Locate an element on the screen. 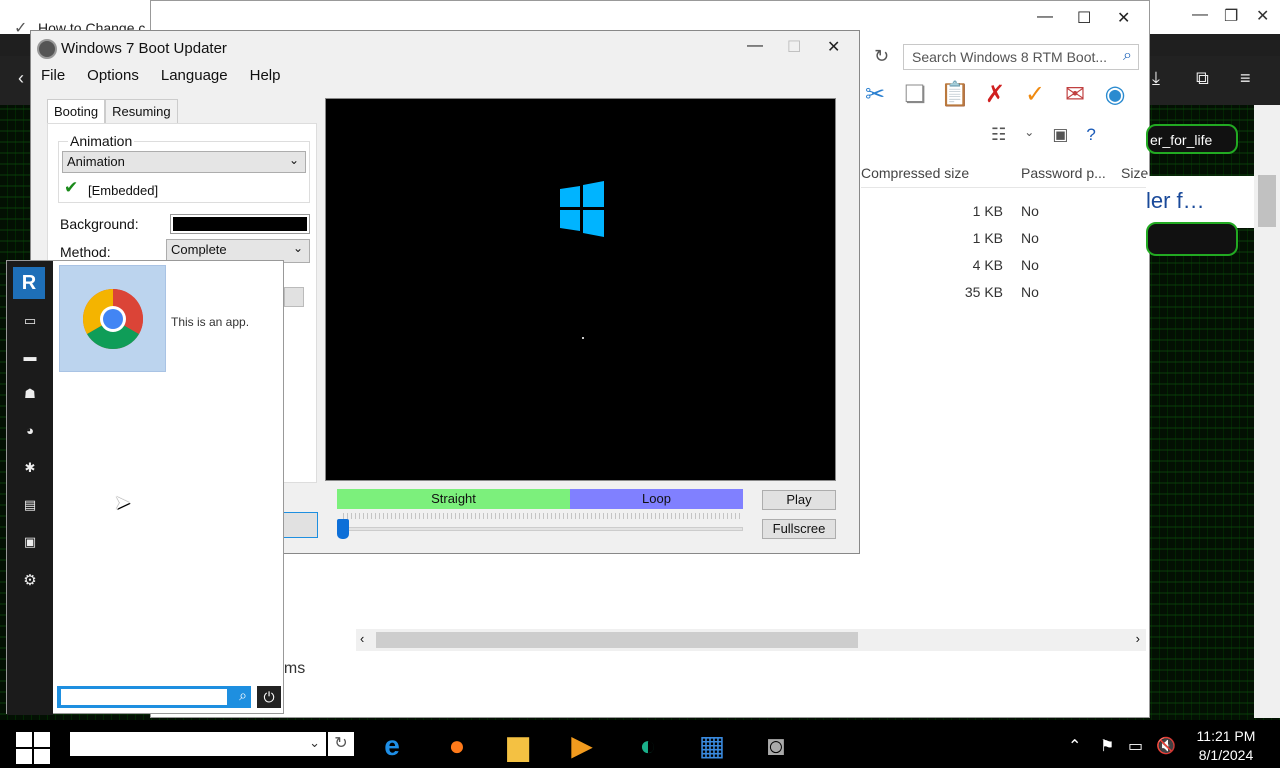 This screenshot has width=1280, height=768. delete-icon: ✗ is located at coordinates (995, 95).